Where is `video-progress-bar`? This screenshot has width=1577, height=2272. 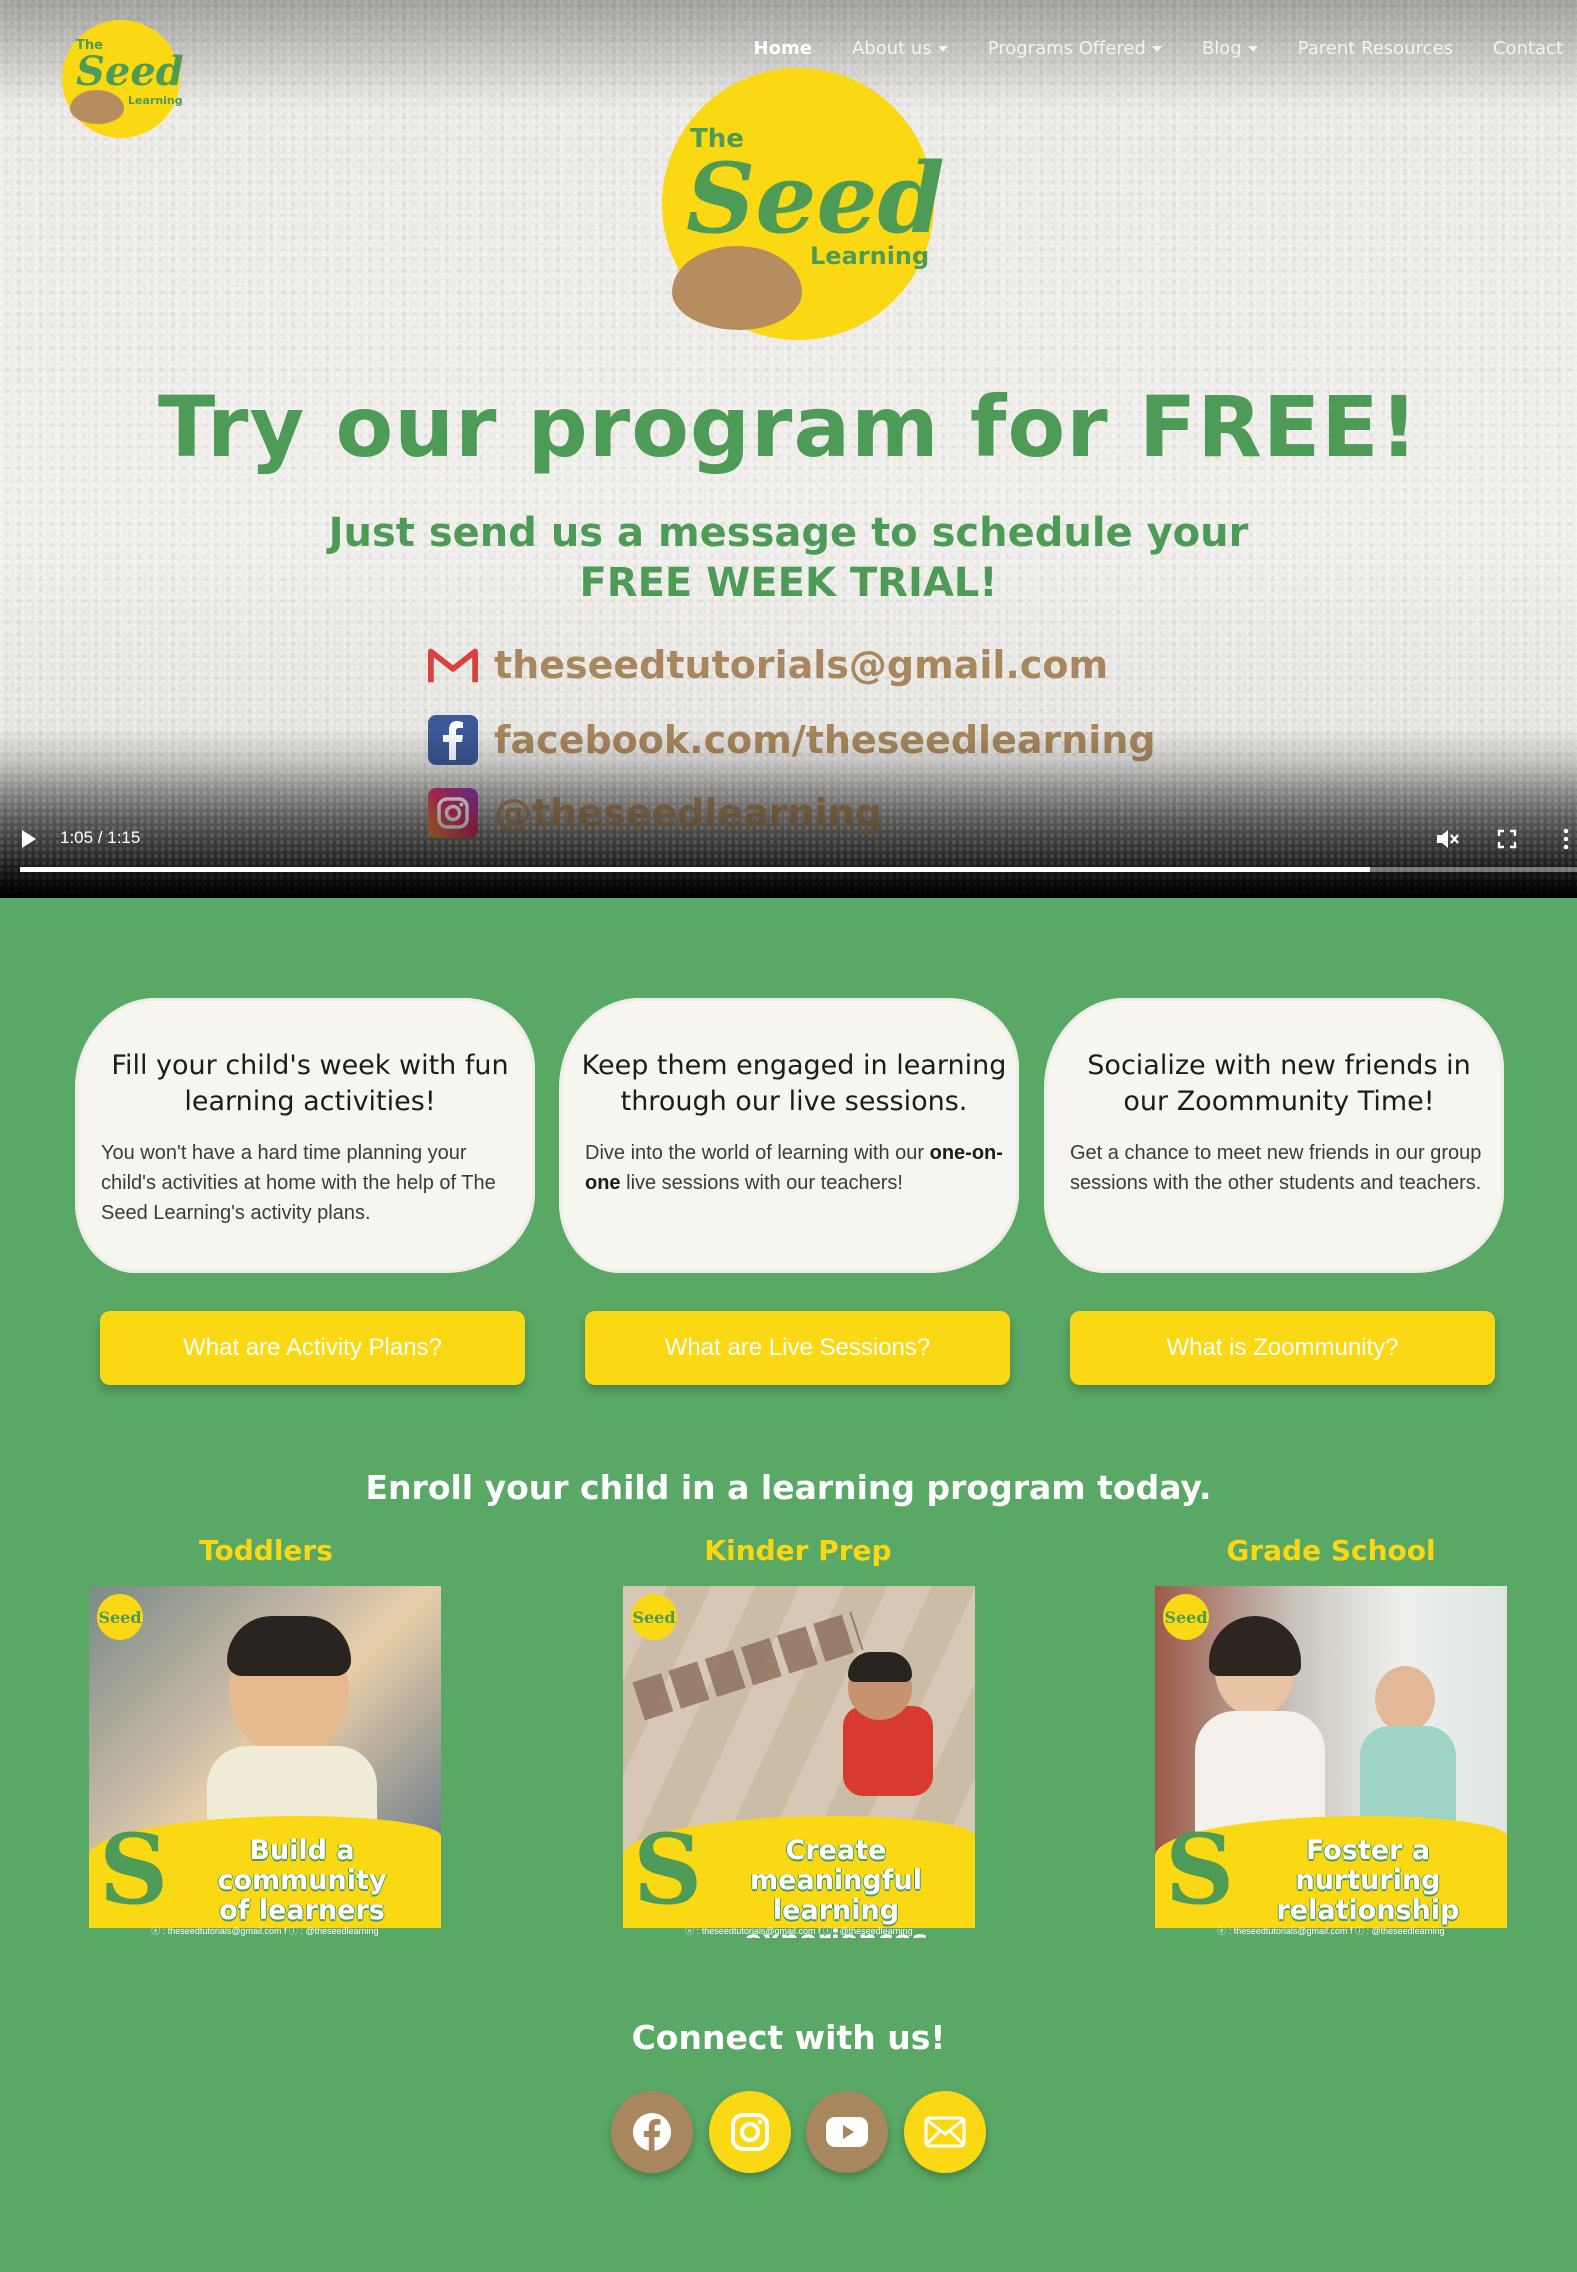 video-progress-bar is located at coordinates (798, 869).